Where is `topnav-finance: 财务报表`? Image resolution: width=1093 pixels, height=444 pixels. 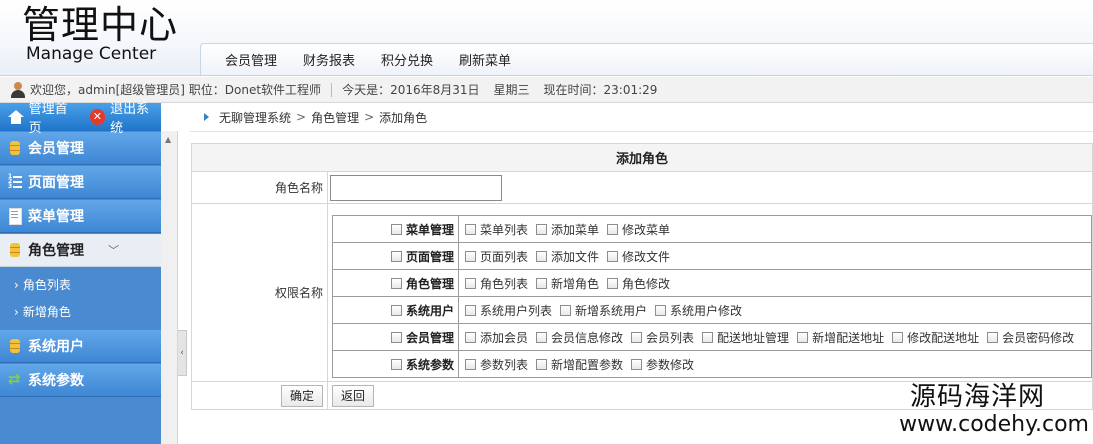 topnav-finance: 财务报表 is located at coordinates (329, 59).